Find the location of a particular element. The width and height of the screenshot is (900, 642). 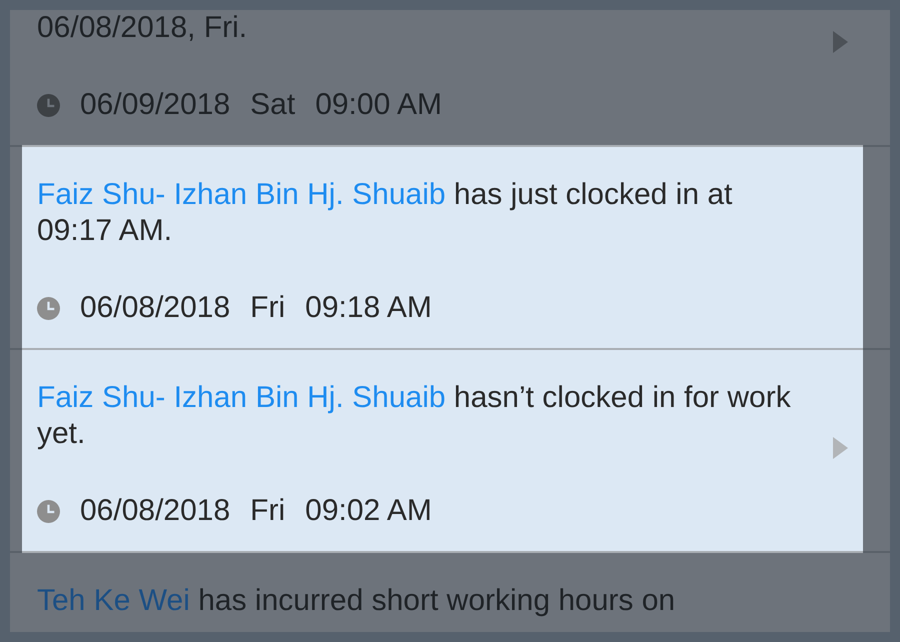

weekday-text: Sat is located at coordinates (273, 105).